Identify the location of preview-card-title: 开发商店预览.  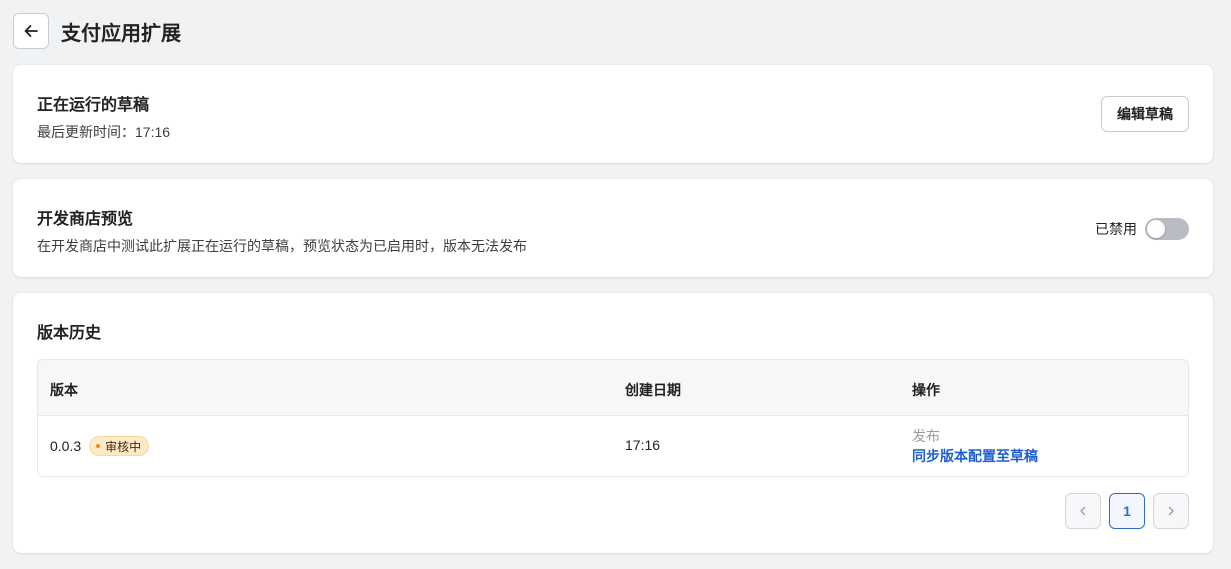
(85, 219).